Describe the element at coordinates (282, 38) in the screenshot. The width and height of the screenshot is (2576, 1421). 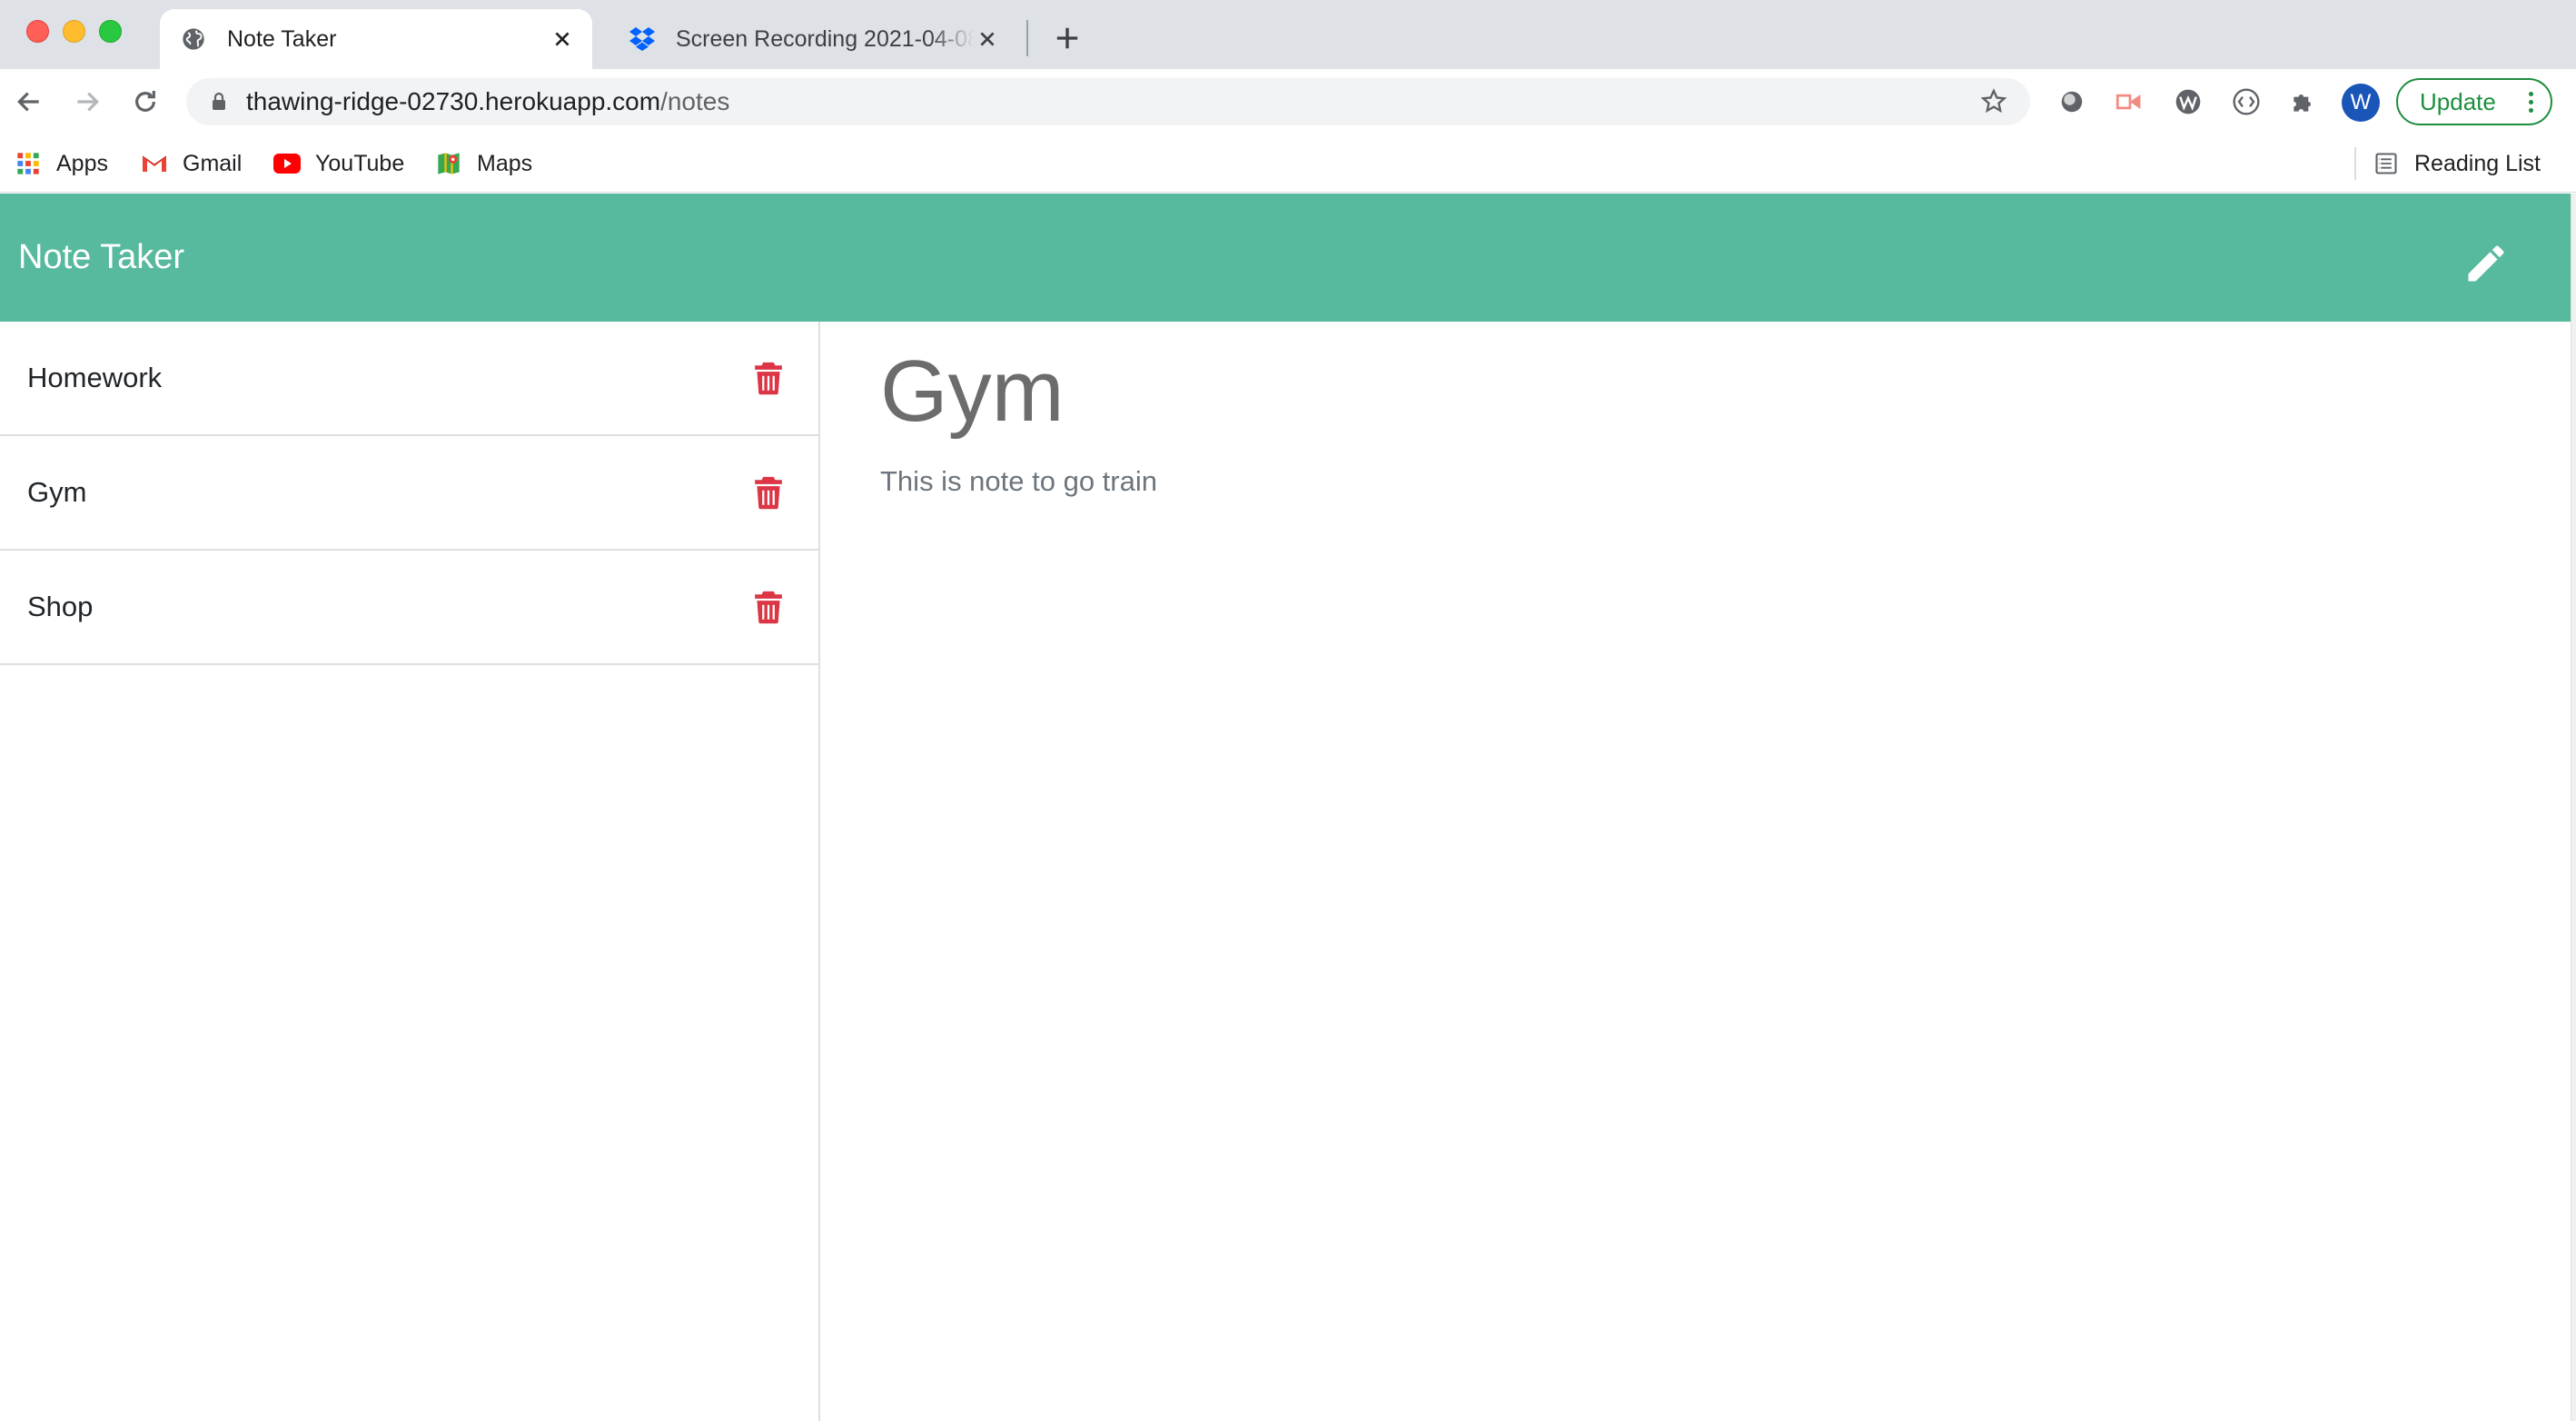
I see `tab-title: Note Taker` at that location.